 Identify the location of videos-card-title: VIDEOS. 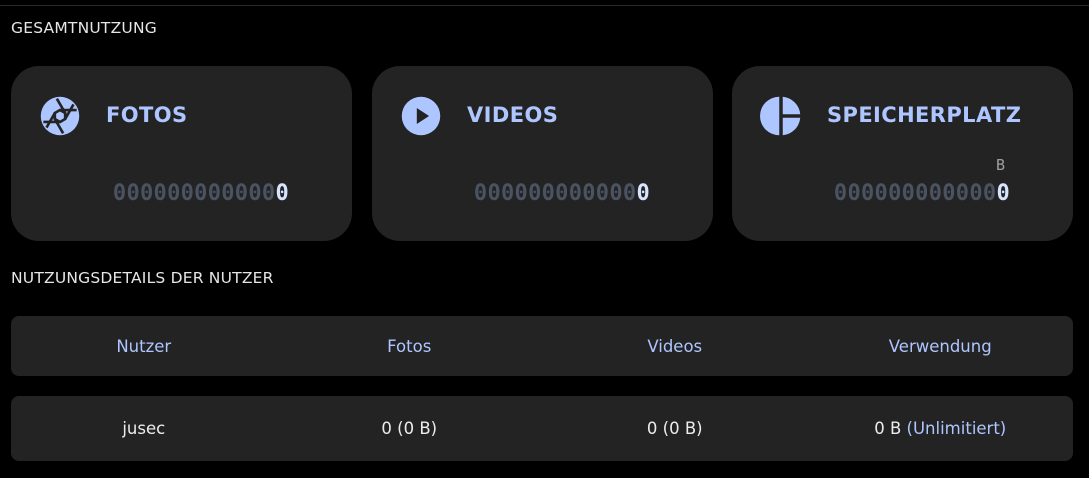
(513, 115).